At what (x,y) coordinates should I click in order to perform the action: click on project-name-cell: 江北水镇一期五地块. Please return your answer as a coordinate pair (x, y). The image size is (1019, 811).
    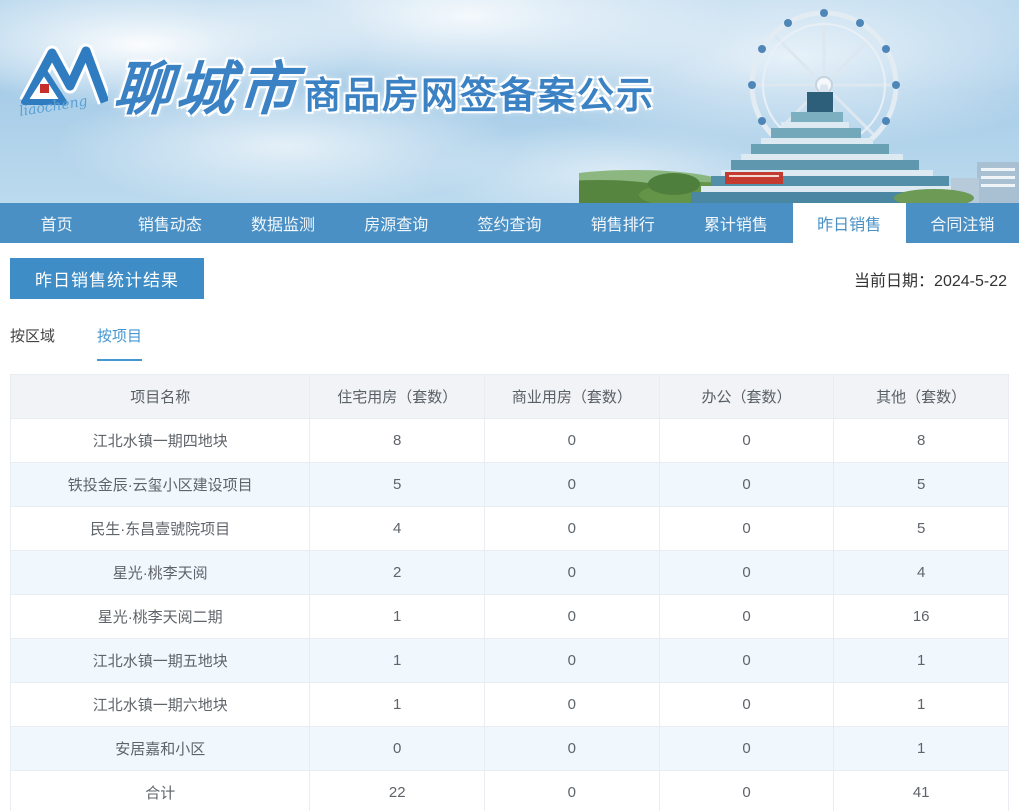
    Looking at the image, I should click on (160, 660).